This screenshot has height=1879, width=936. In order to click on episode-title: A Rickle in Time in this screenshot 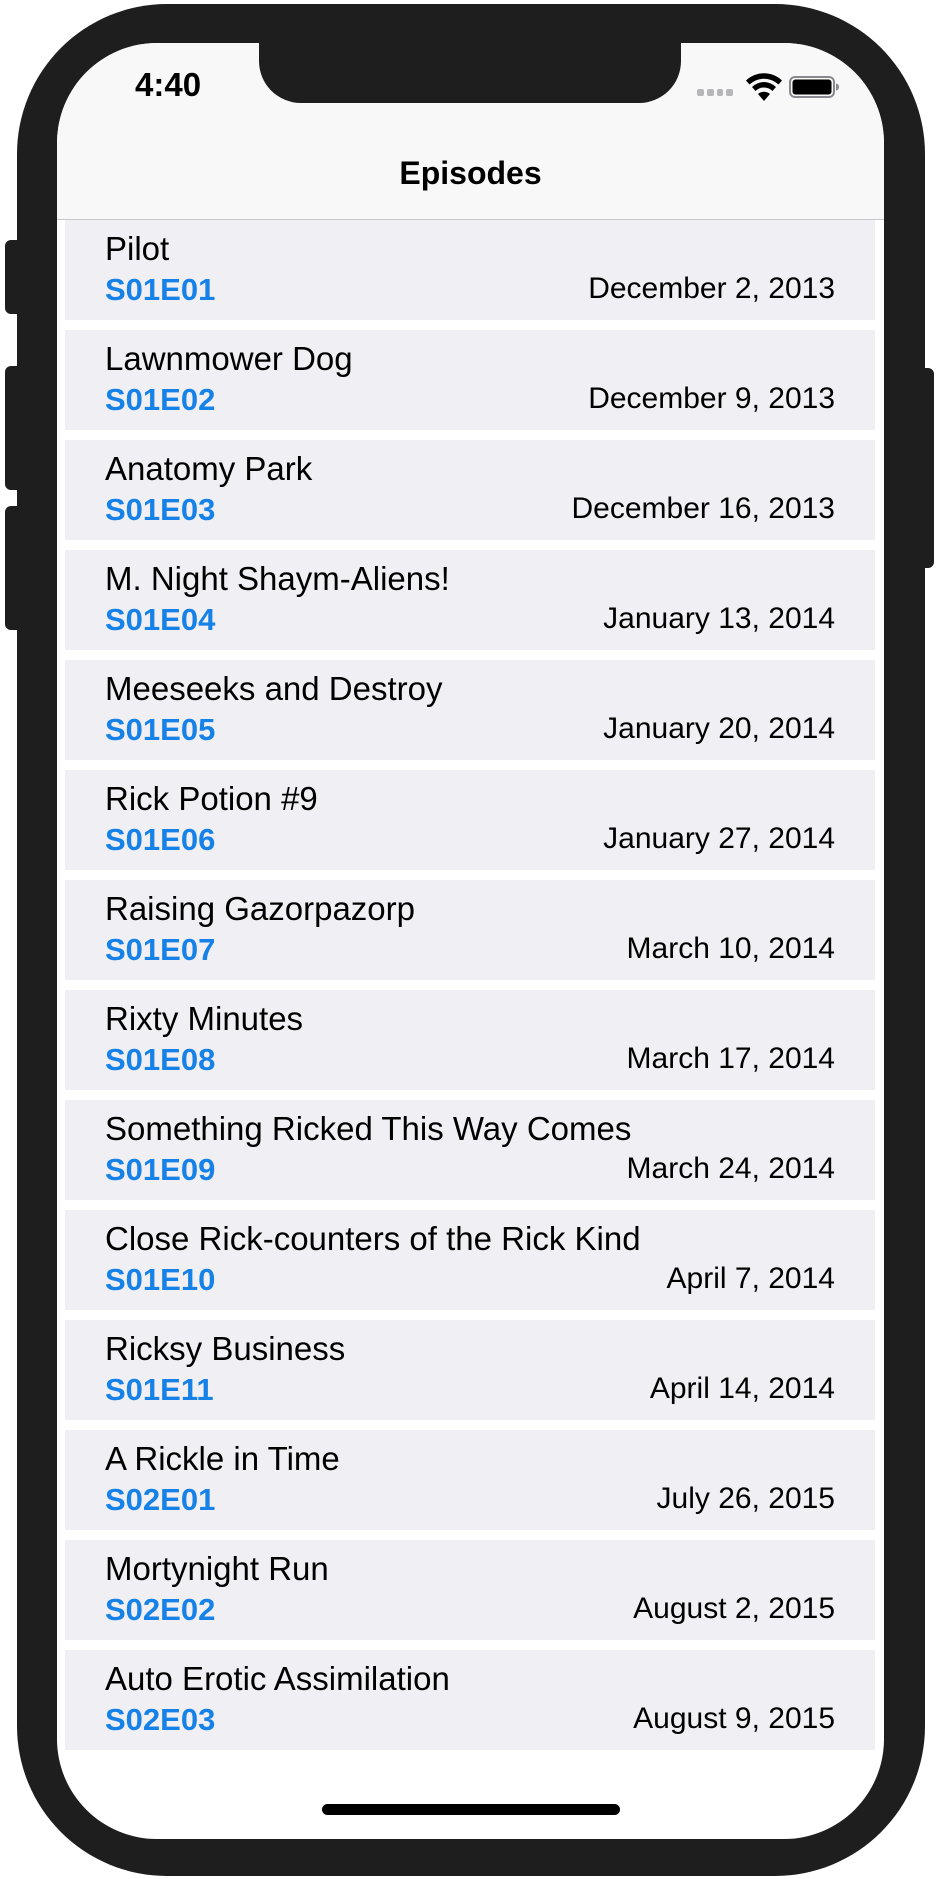, I will do `click(222, 1458)`.